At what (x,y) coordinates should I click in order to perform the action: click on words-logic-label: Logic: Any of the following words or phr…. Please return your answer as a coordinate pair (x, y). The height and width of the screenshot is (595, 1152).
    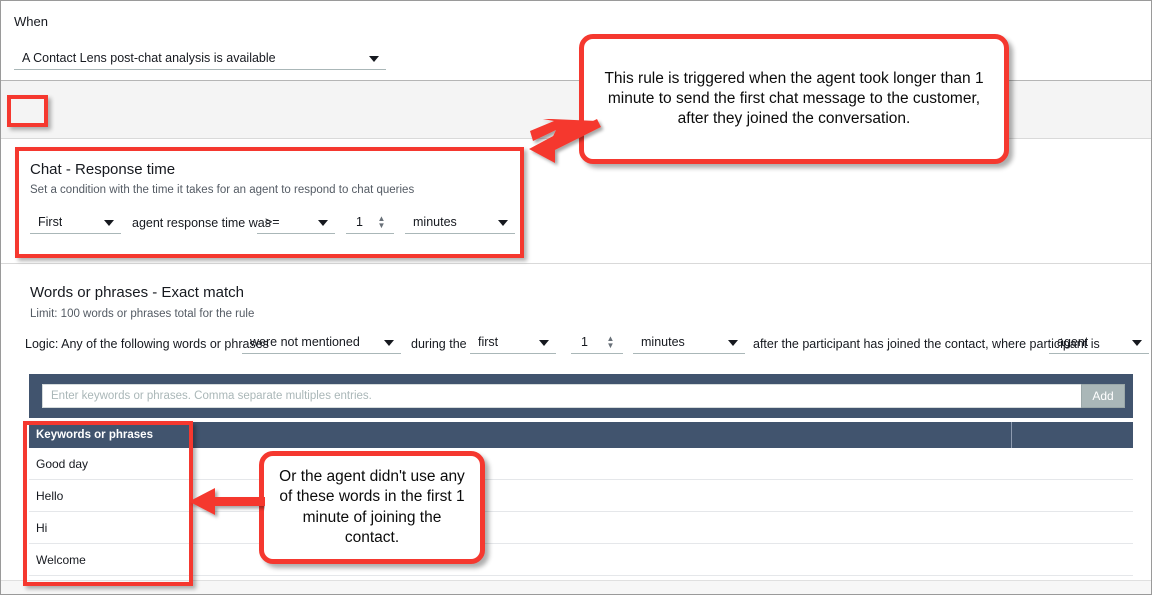
    Looking at the image, I should click on (147, 344).